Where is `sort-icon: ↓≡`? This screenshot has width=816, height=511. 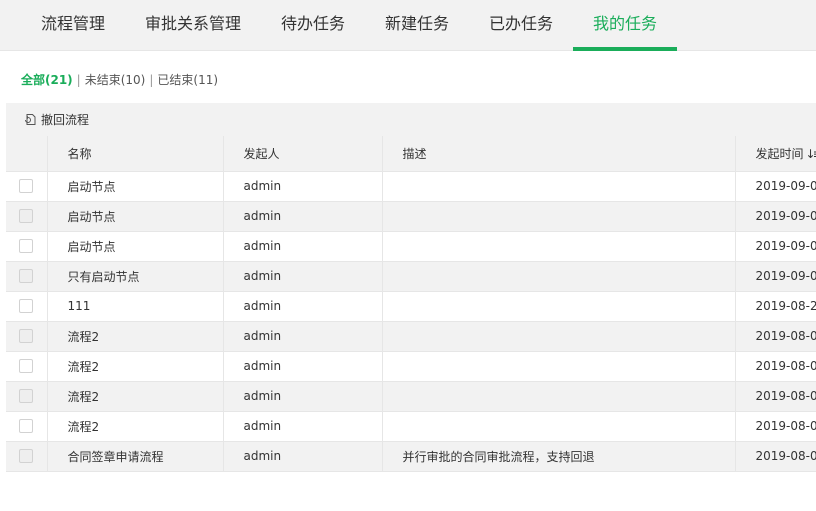 sort-icon: ↓≡ is located at coordinates (811, 154).